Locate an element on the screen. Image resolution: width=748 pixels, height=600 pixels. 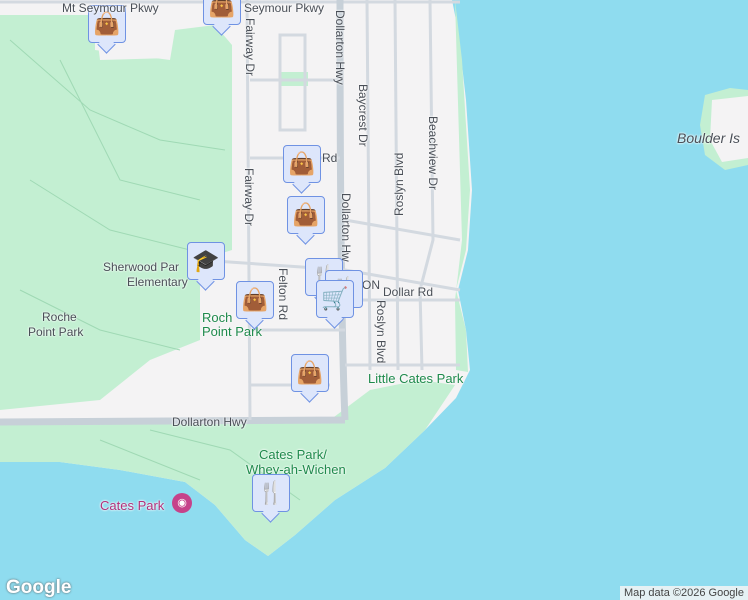
fork-knife-icon: 🍴 is located at coordinates (271, 492).